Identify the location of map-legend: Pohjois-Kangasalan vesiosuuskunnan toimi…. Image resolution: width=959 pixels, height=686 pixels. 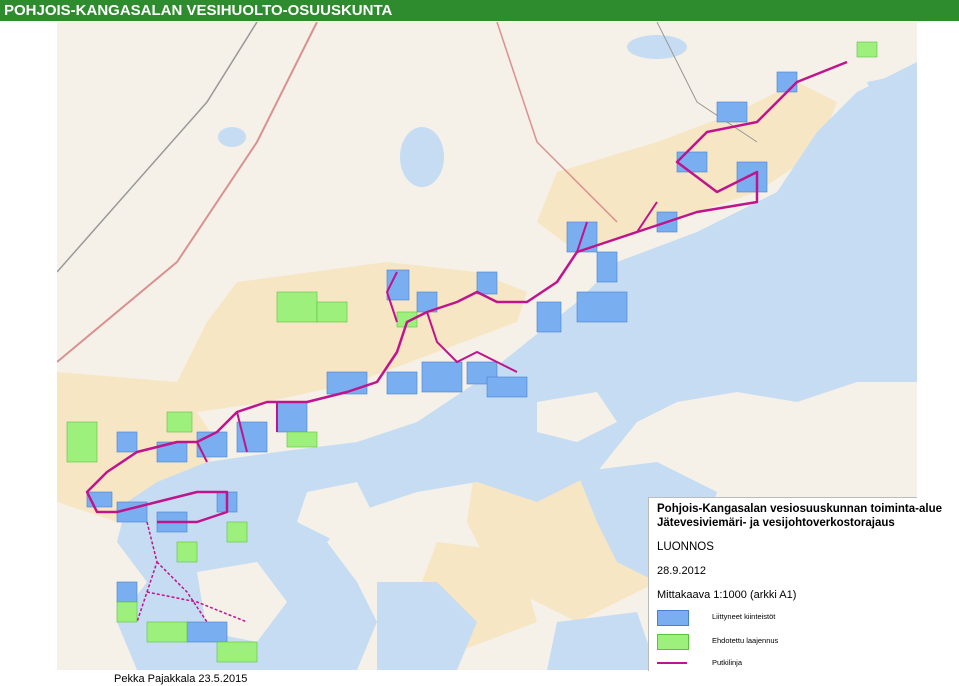
(795, 584).